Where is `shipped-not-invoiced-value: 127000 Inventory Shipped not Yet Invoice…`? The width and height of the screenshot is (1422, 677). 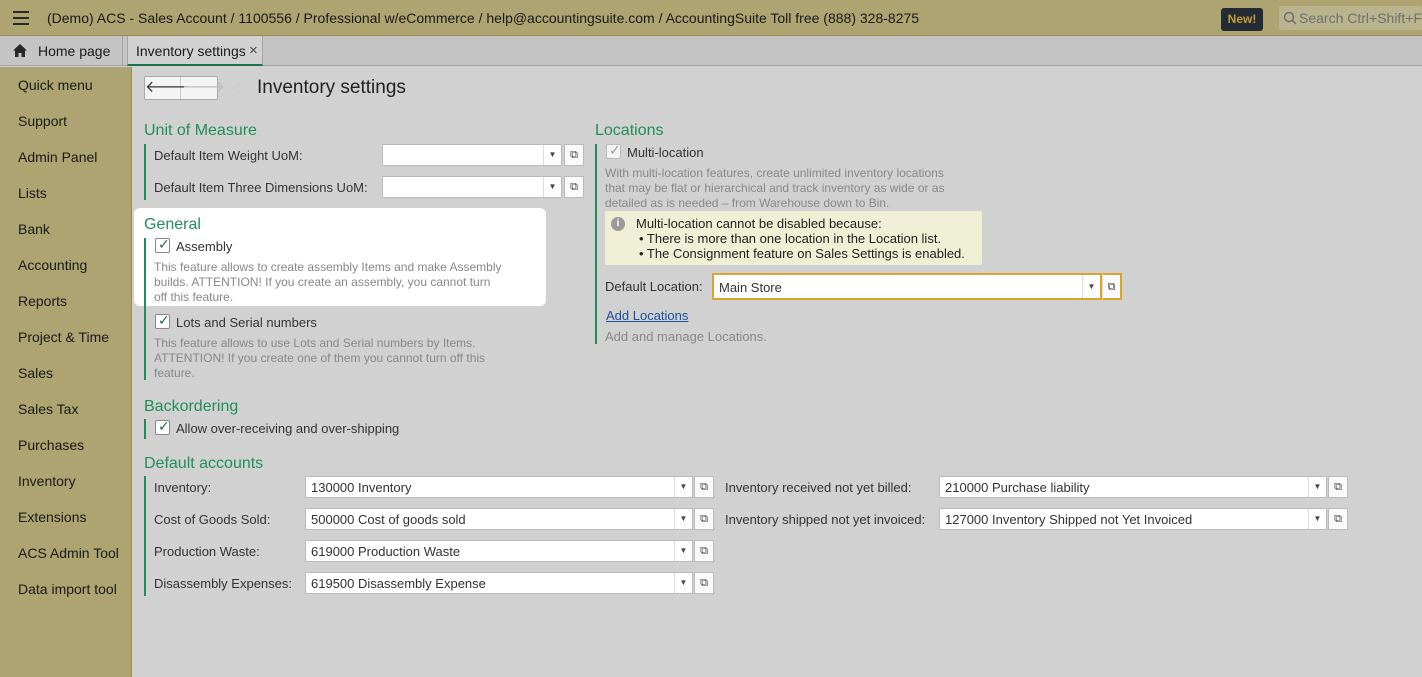
shipped-not-invoiced-value: 127000 Inventory Shipped not Yet Invoice… is located at coordinates (1069, 519).